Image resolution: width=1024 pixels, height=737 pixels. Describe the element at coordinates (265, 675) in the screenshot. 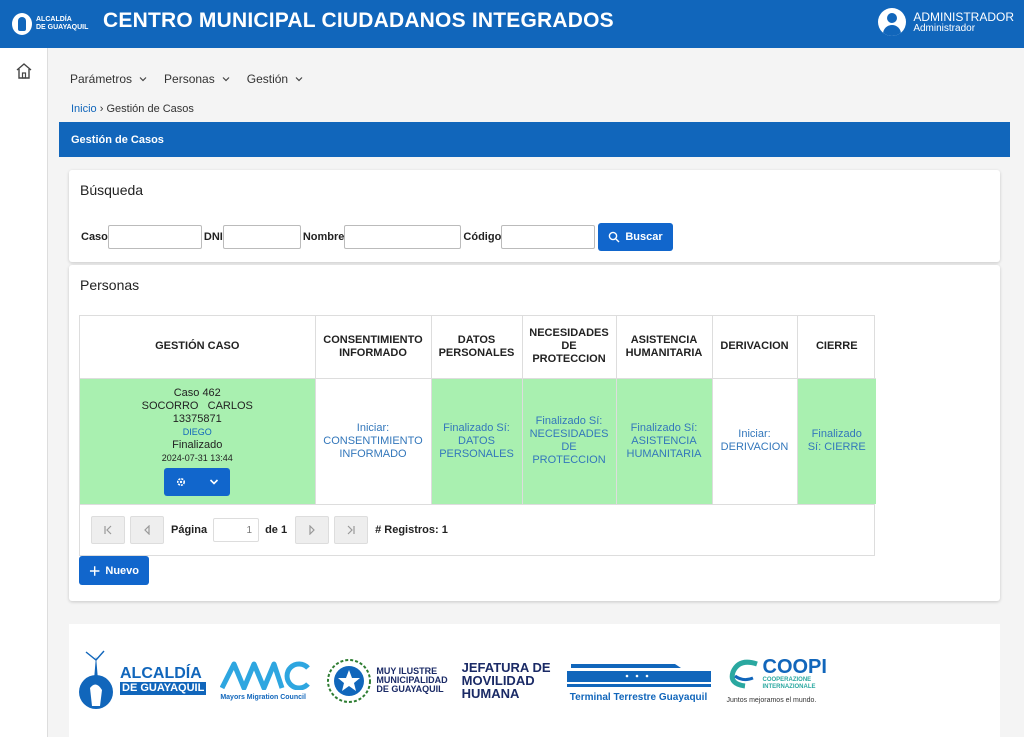

I see `mmc-mark-icon` at that location.